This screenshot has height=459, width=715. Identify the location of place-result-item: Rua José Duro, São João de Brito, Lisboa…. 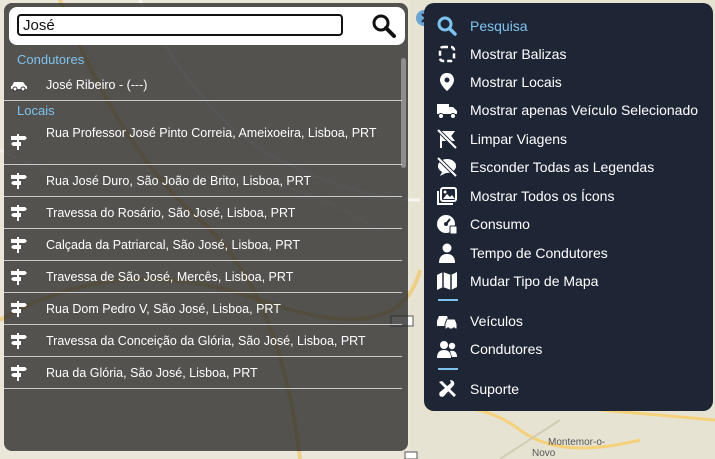
(203, 181).